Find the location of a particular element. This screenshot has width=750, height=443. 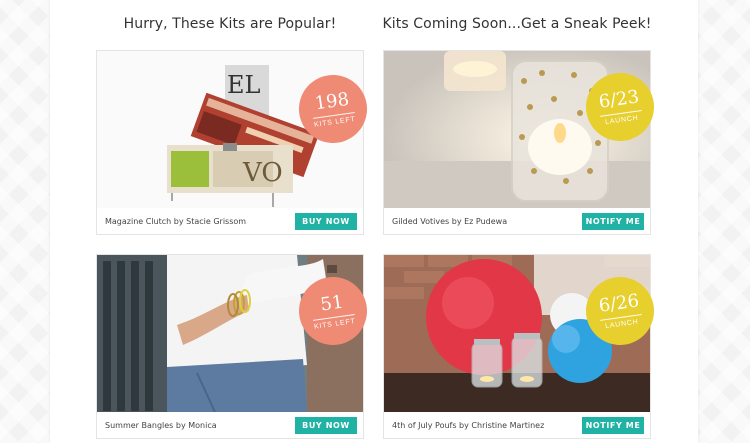

badge-number: 198 is located at coordinates (332, 101).